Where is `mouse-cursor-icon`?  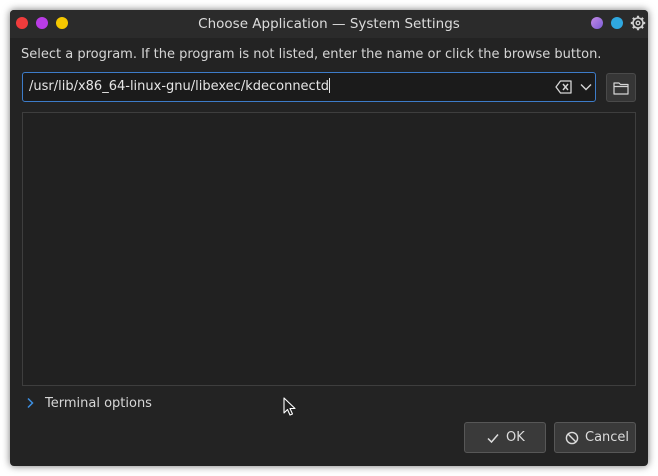
mouse-cursor-icon is located at coordinates (289, 406).